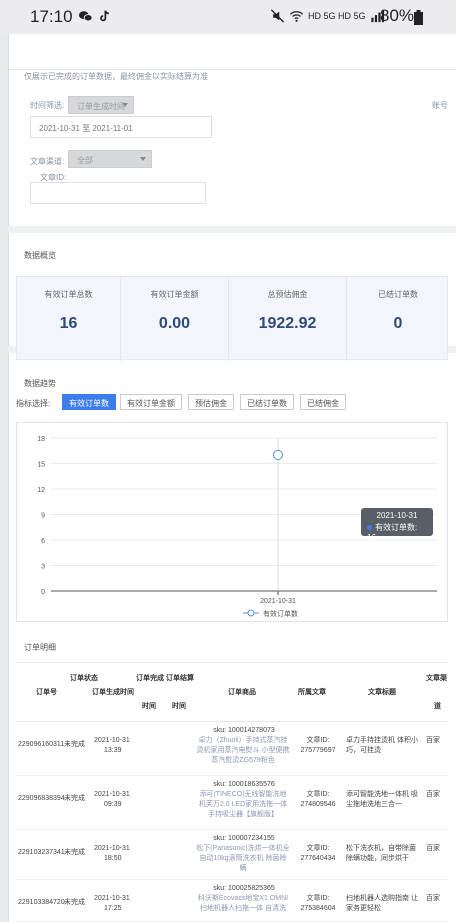 The width and height of the screenshot is (456, 922). Describe the element at coordinates (8, 478) in the screenshot. I see `left-rule` at that location.